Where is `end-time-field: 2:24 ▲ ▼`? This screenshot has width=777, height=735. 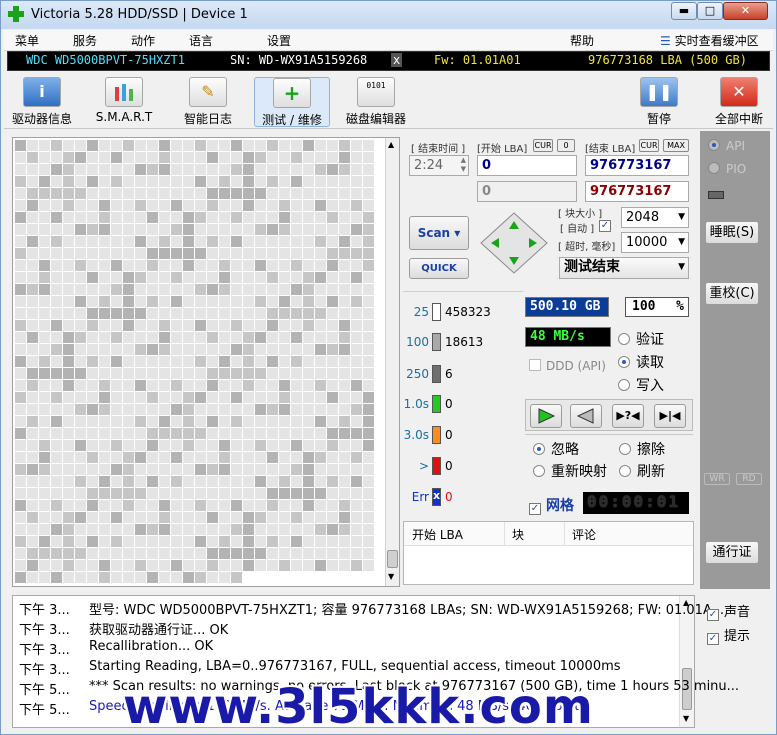
end-time-field: 2:24 ▲ ▼ is located at coordinates (439, 165).